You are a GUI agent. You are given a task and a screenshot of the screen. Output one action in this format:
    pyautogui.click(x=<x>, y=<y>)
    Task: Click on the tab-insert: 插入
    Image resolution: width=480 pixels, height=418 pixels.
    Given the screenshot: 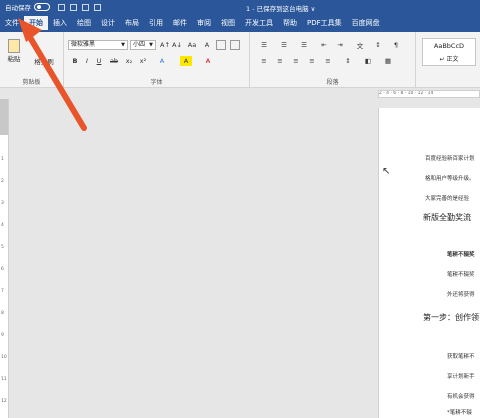 What is the action you would take?
    pyautogui.click(x=60, y=24)
    